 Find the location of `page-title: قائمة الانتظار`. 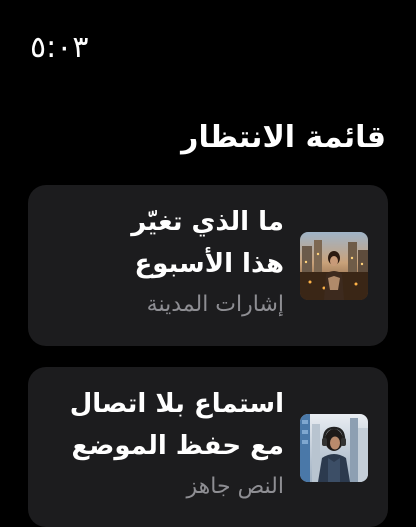

page-title: قائمة الانتظار is located at coordinates (283, 137).